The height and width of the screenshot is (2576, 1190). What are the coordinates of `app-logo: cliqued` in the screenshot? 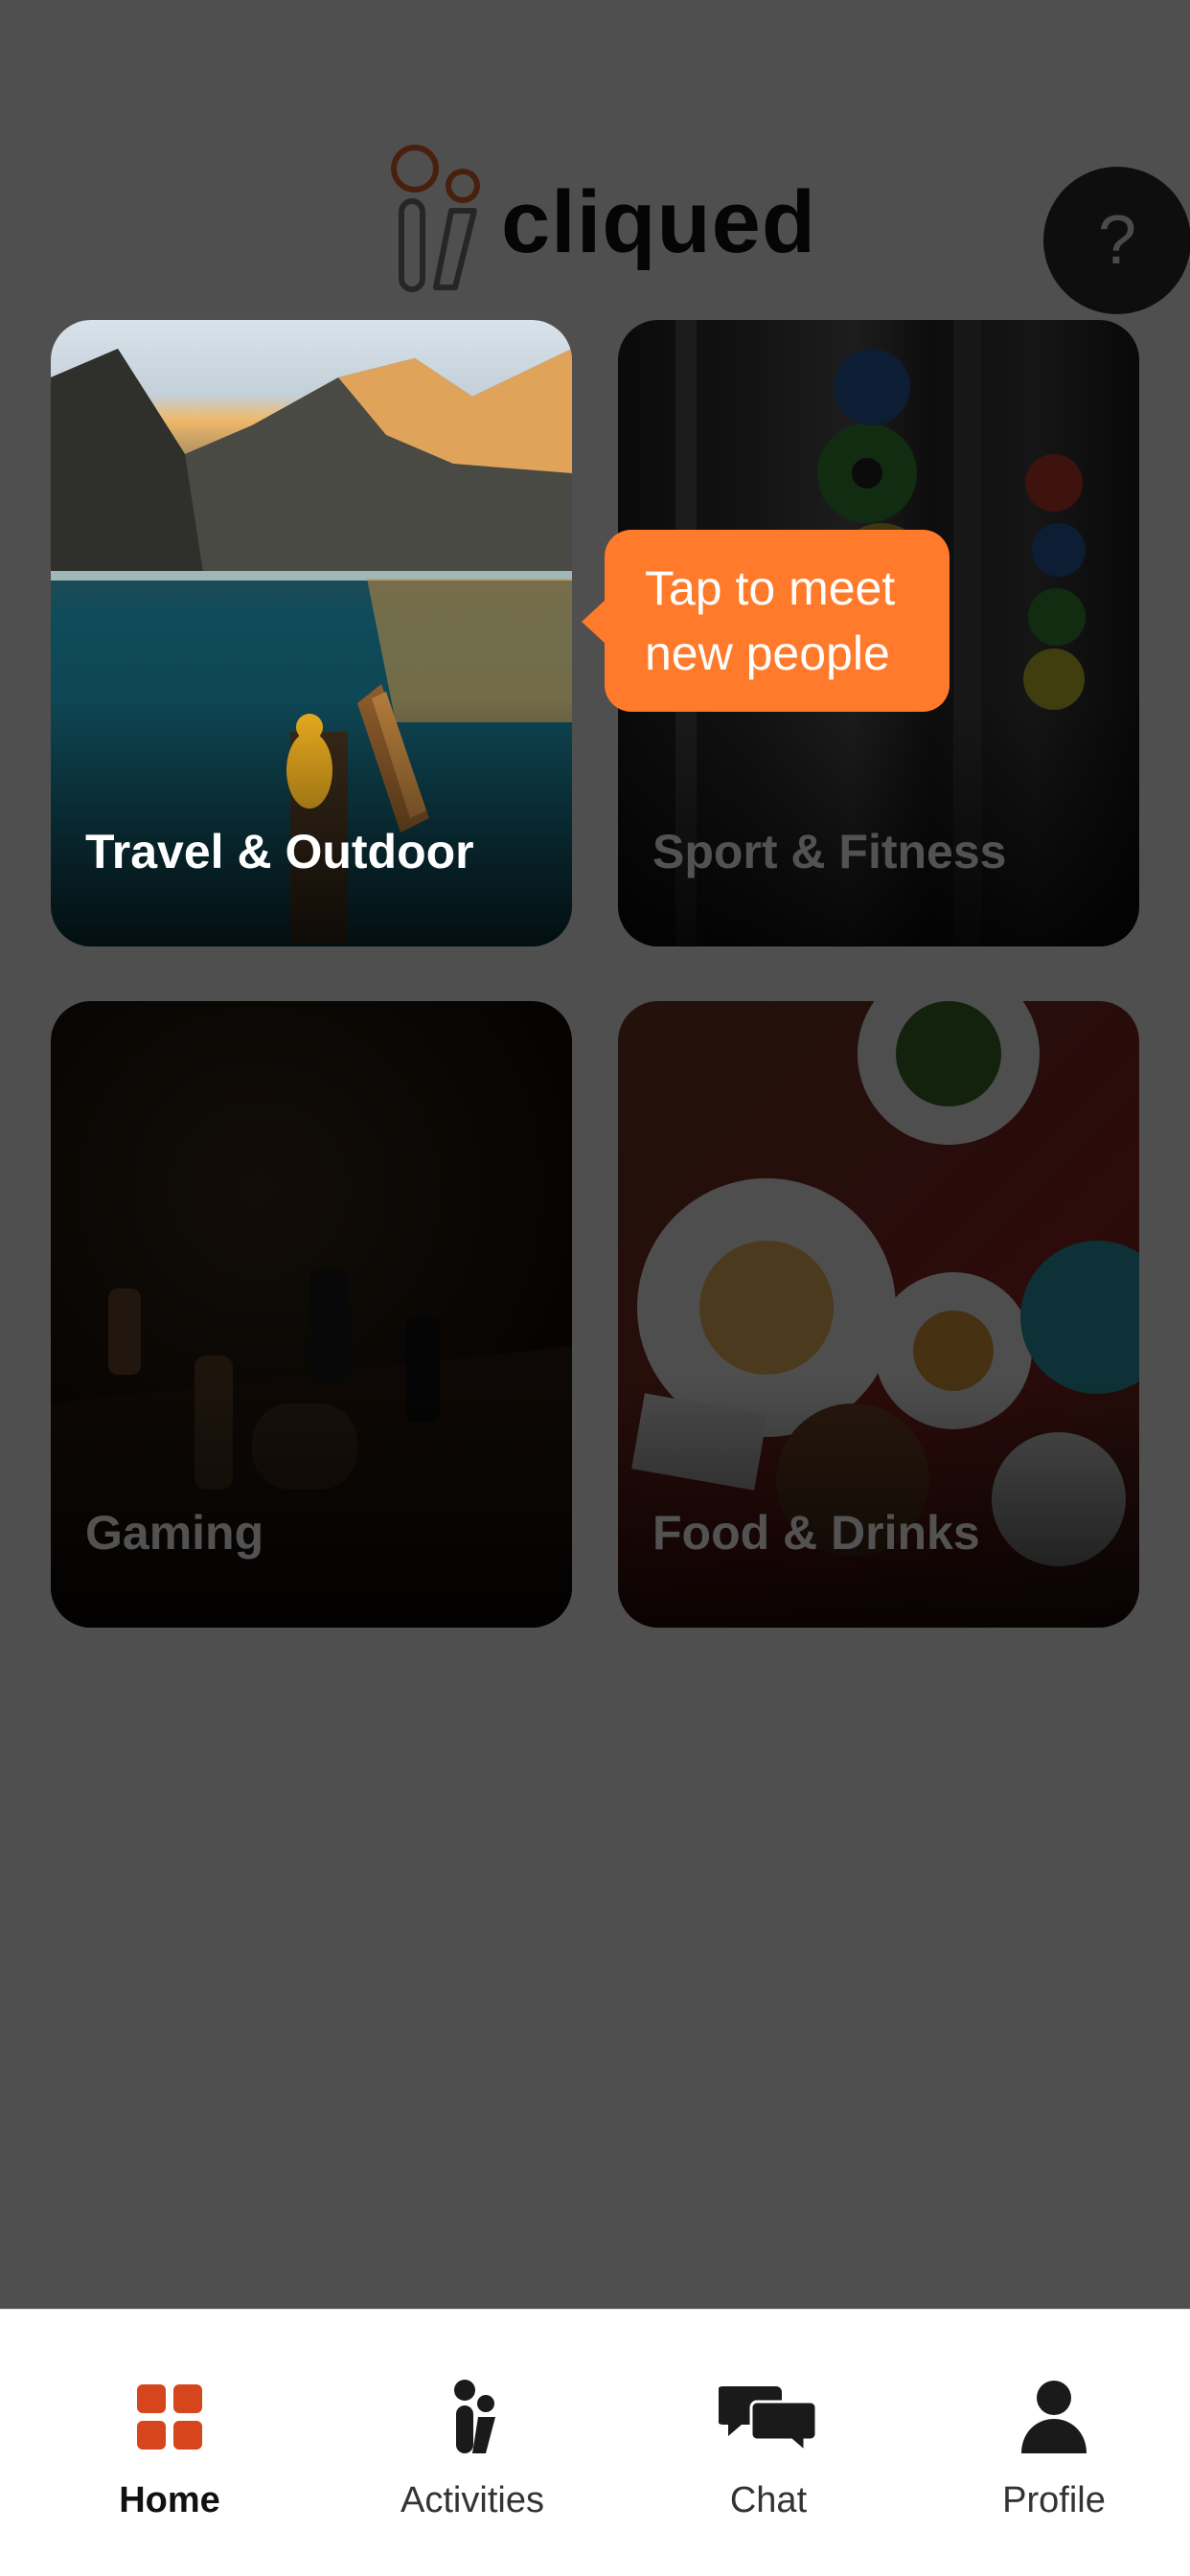 It's located at (602, 218).